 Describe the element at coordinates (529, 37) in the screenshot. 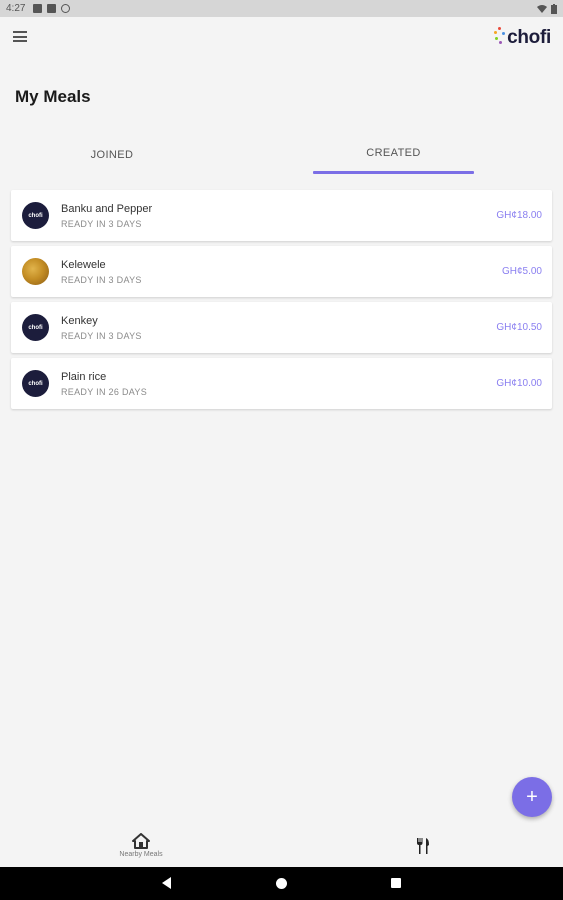

I see `logo-text: chofi` at that location.